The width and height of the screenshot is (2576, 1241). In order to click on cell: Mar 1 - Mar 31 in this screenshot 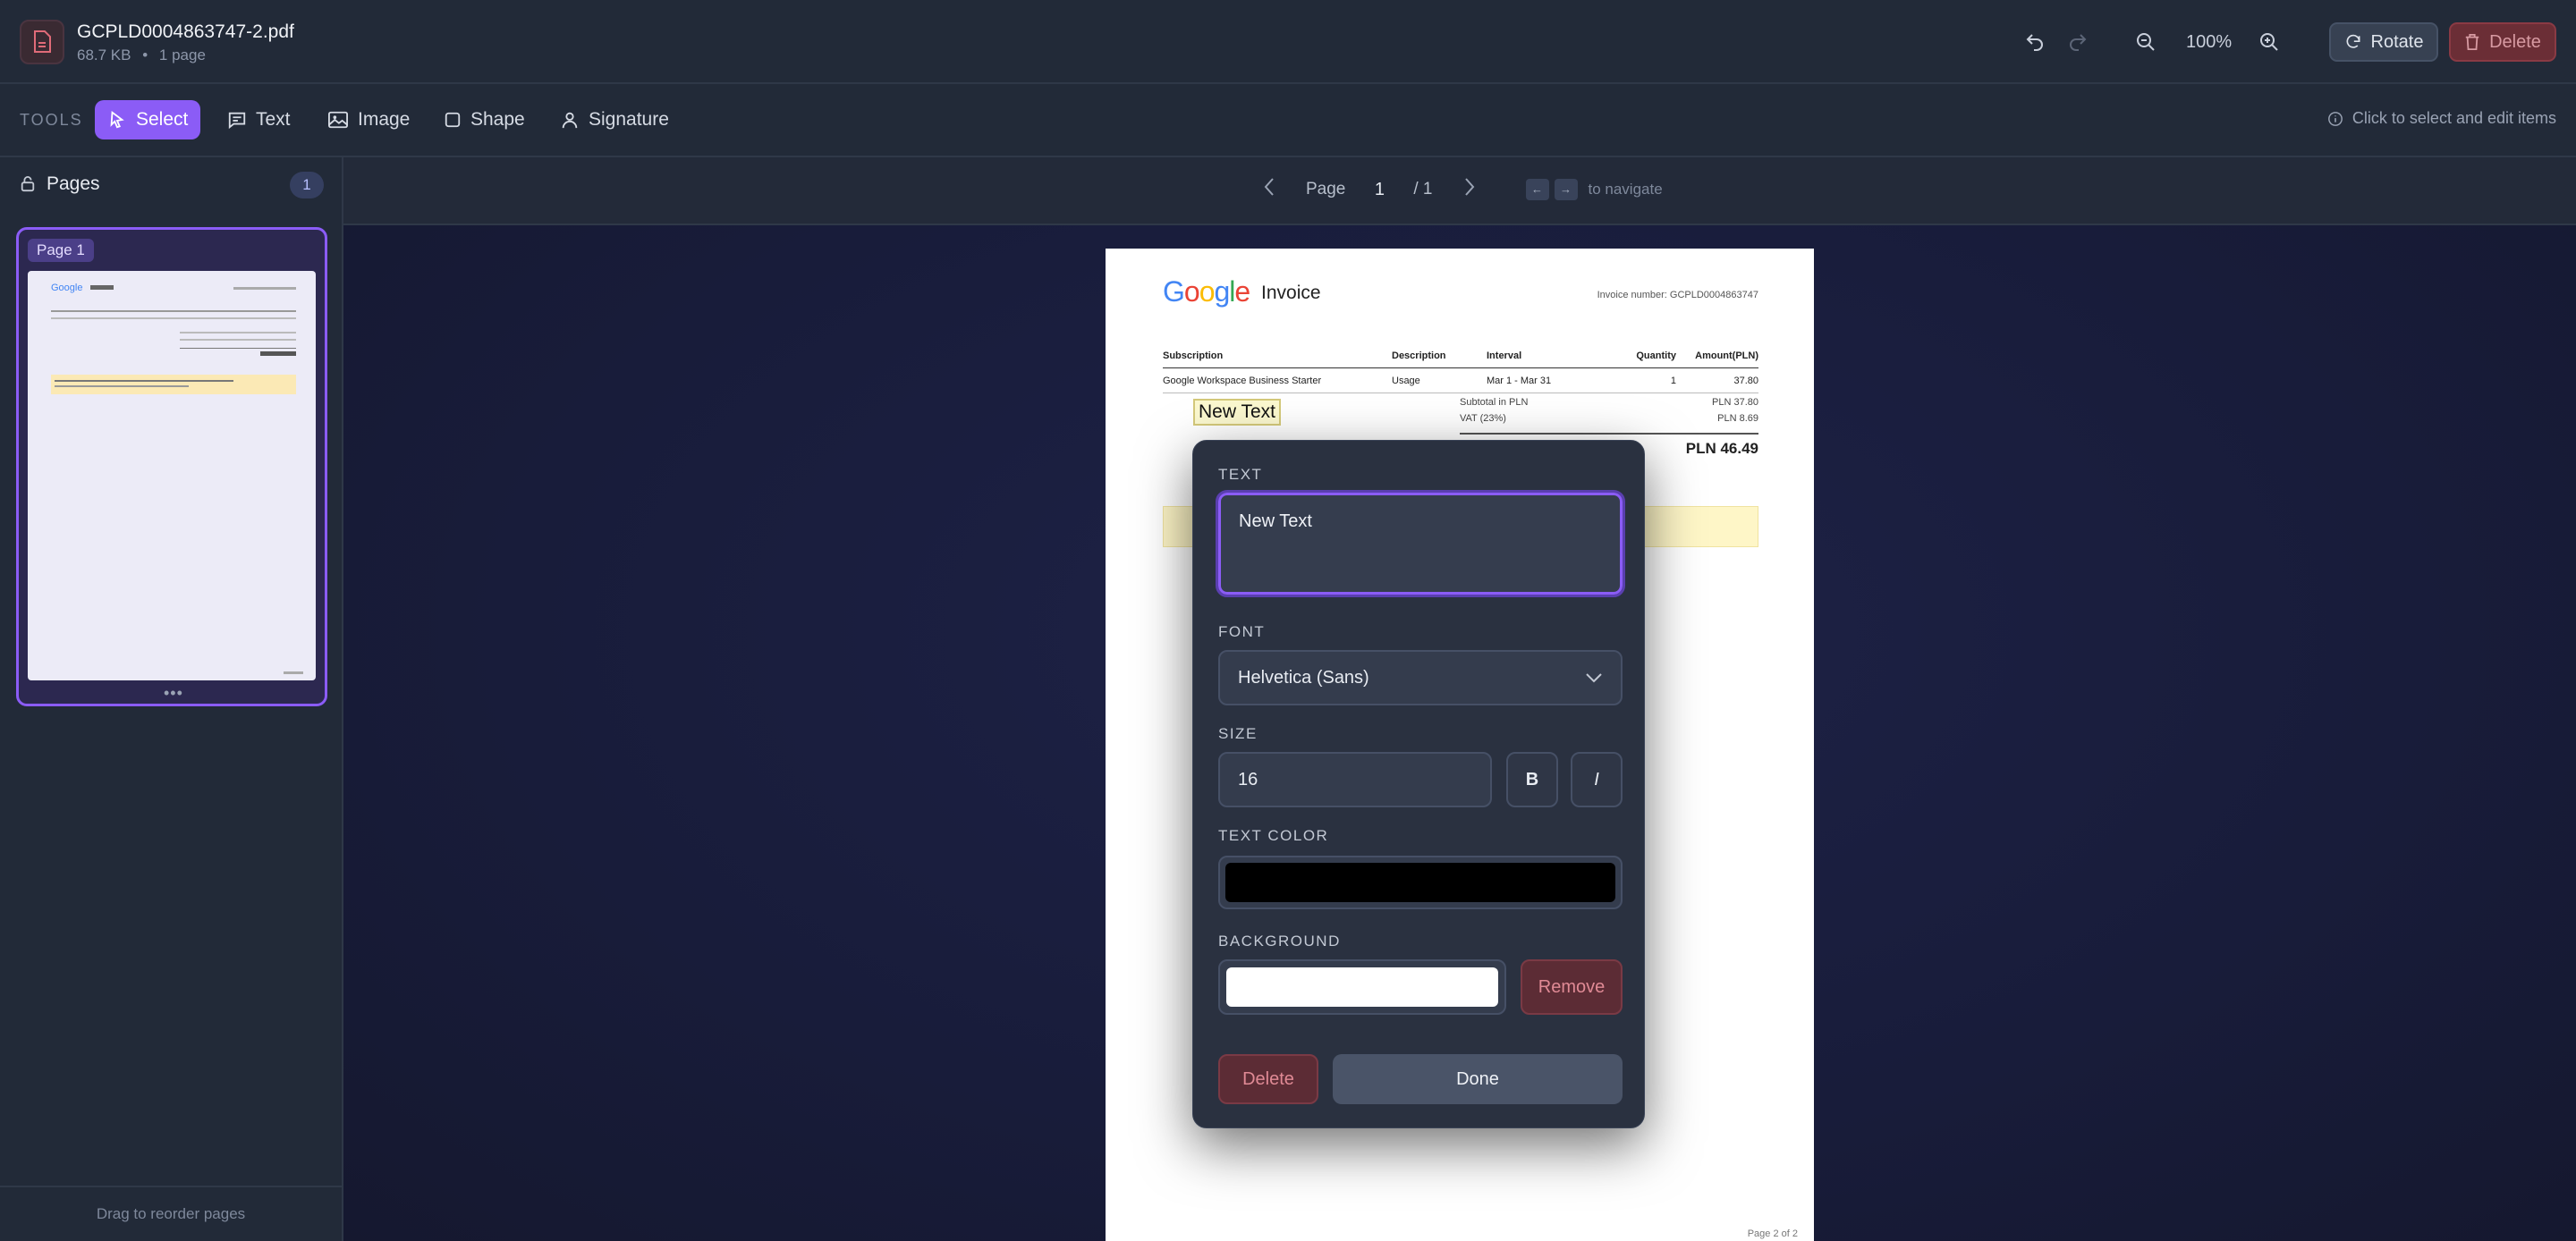, I will do `click(1519, 380)`.